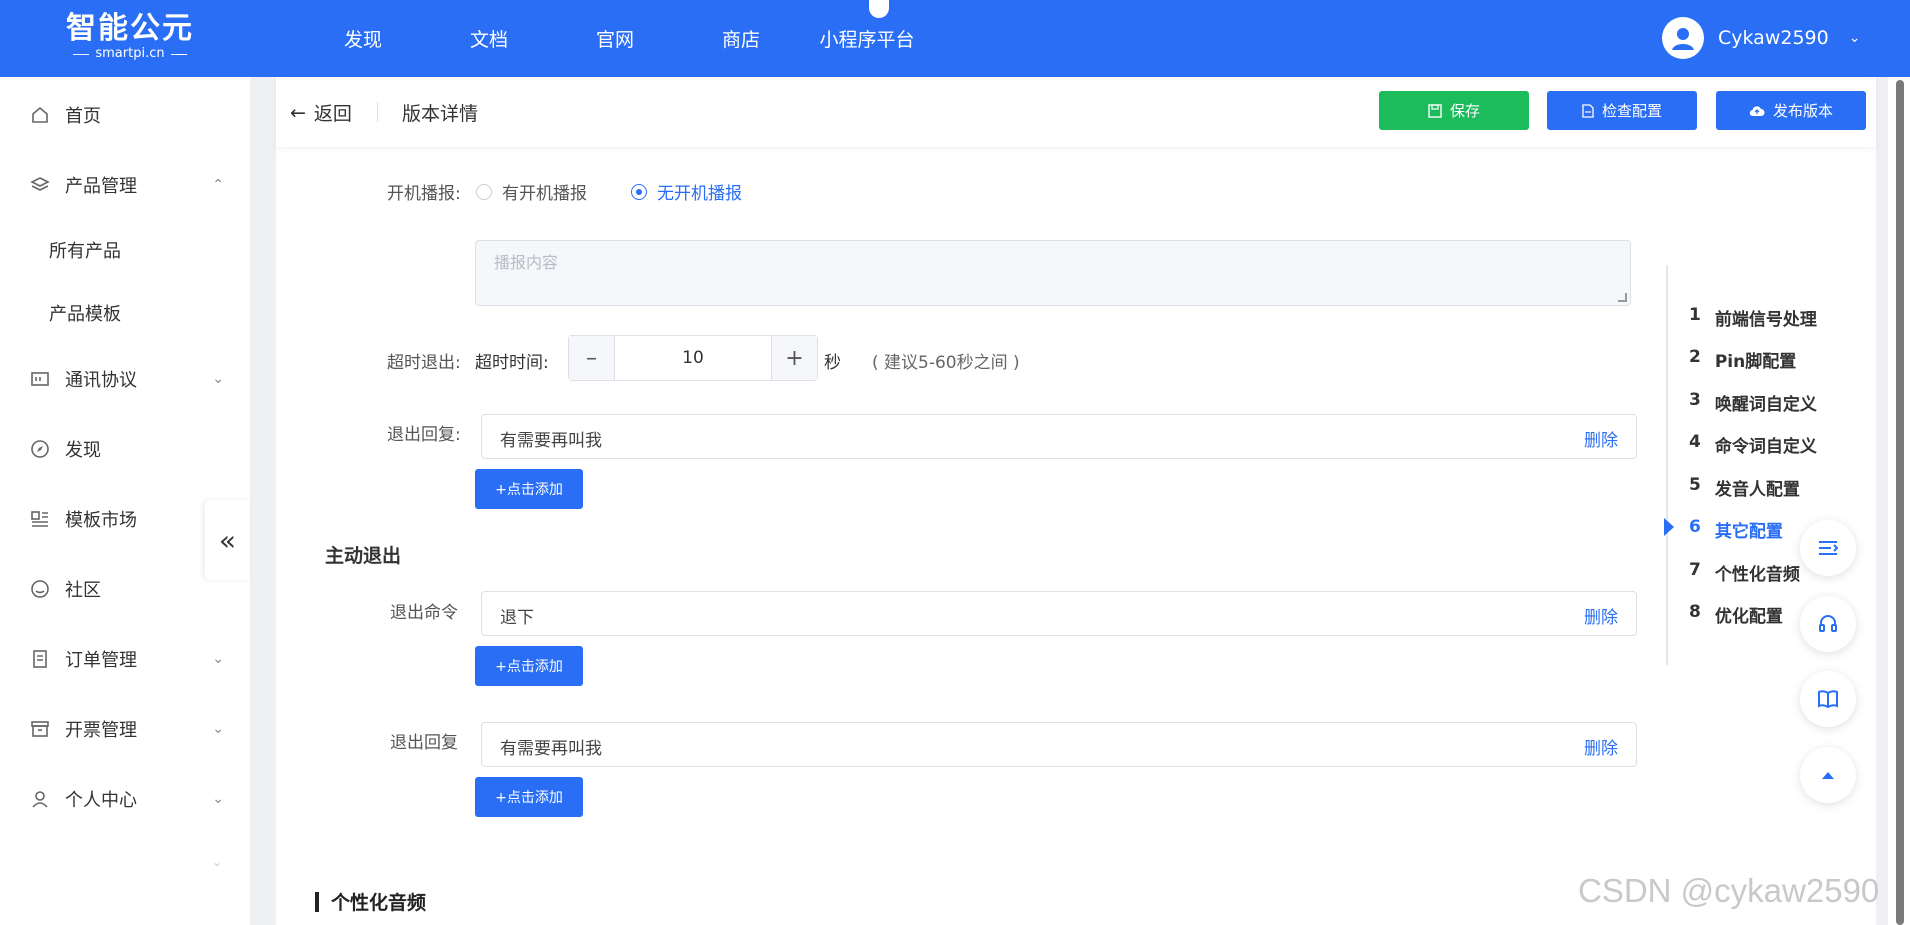 Image resolution: width=1910 pixels, height=925 pixels. I want to click on sidebar-item-label: 首页, so click(83, 116).